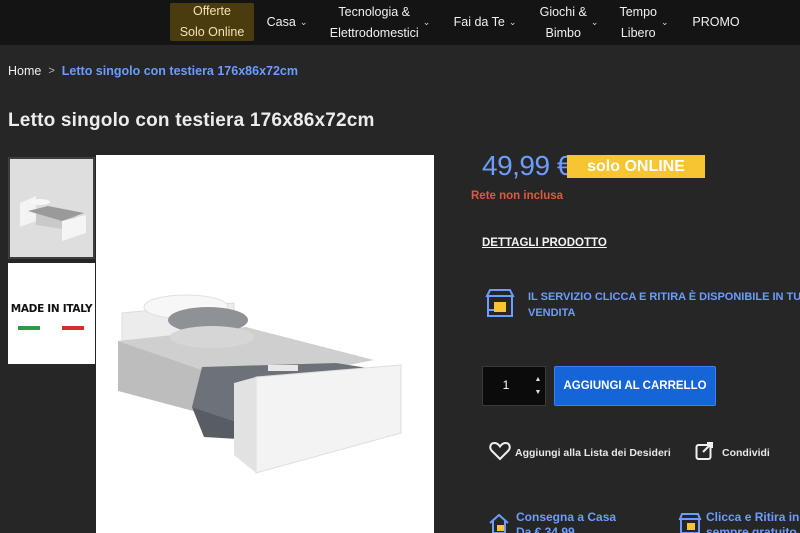 This screenshot has width=800, height=533. Describe the element at coordinates (527, 165) in the screenshot. I see `product-price: 49,99 €` at that location.